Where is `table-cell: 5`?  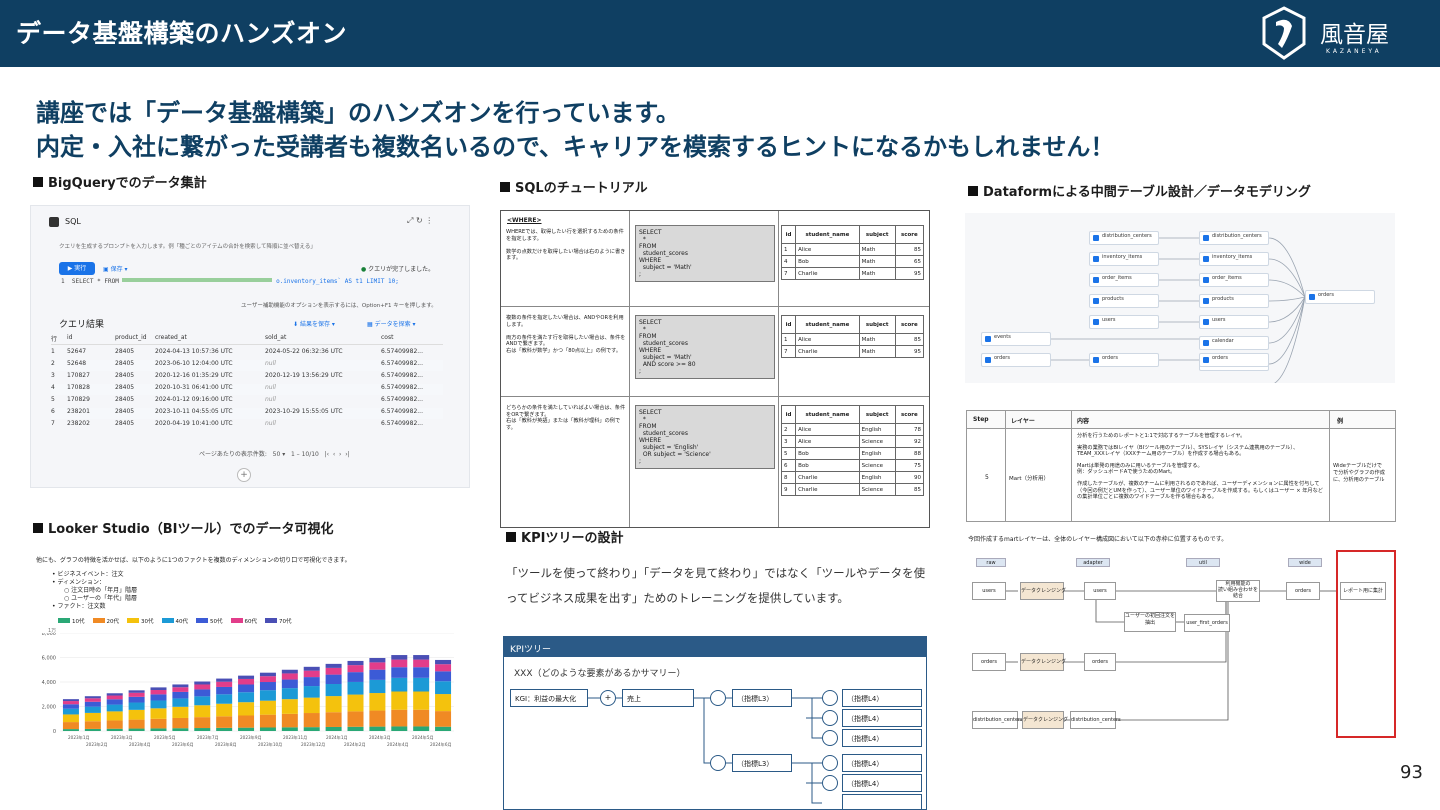
table-cell: 5 is located at coordinates (788, 453).